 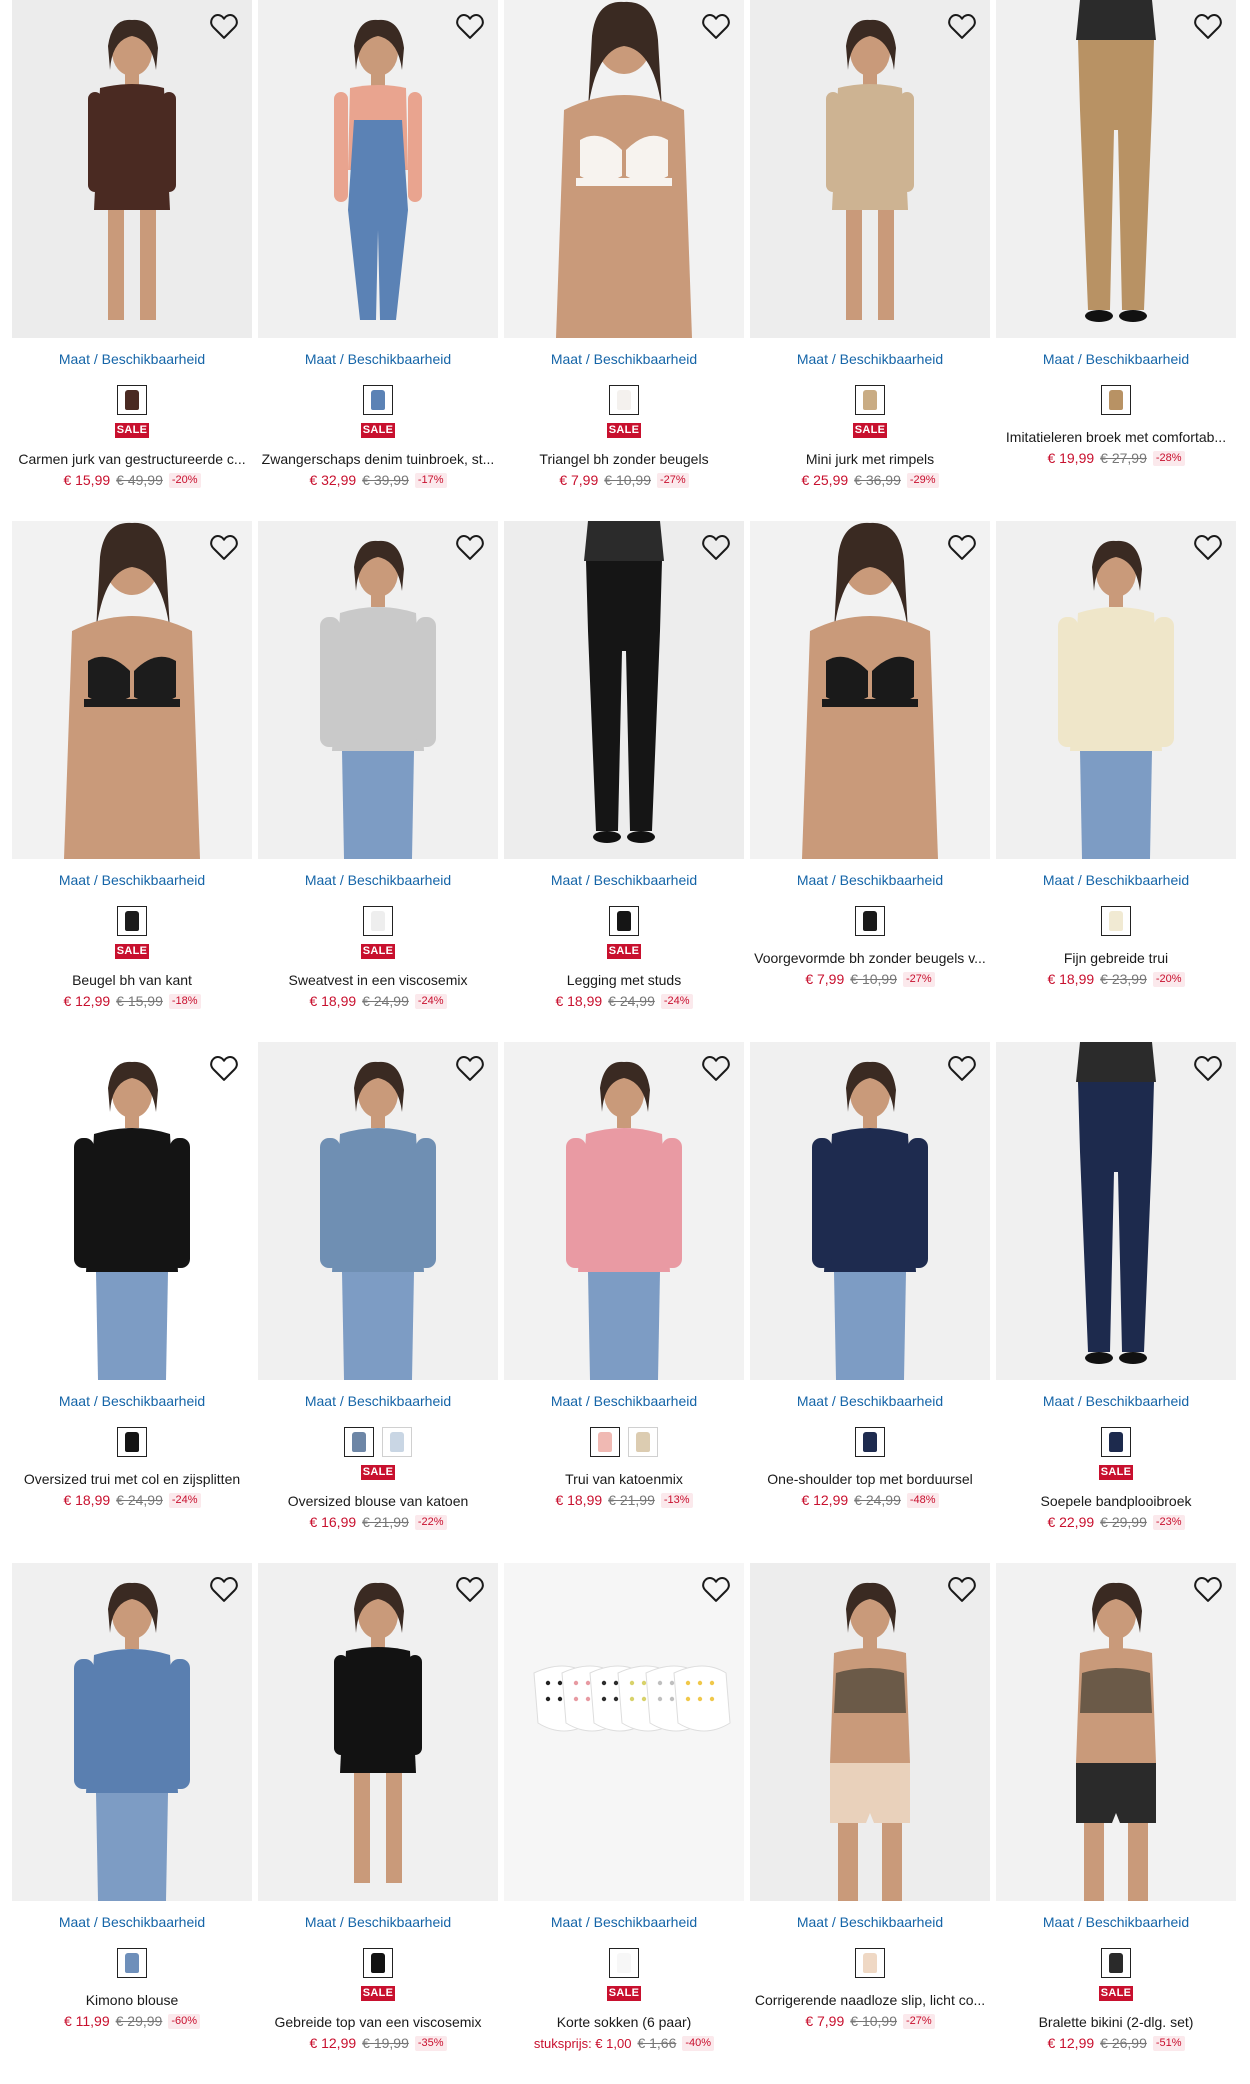 I want to click on product-name: Gebreide top van een viscosemix, so click(x=378, y=2022).